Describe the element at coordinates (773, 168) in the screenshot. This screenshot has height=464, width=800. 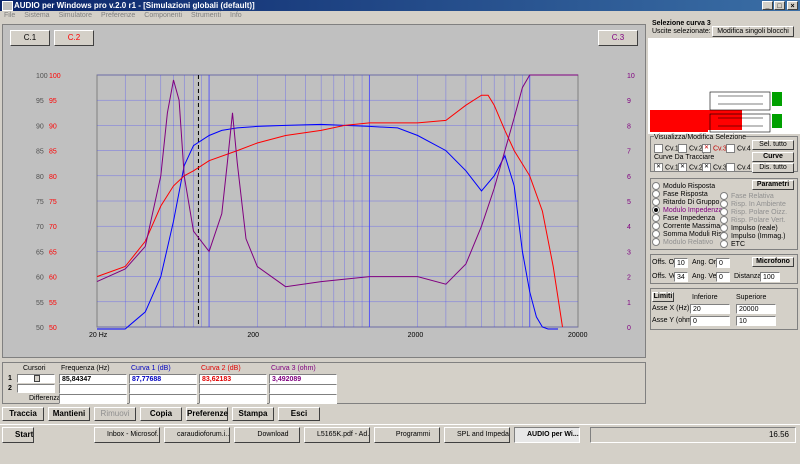
I see `dis-tutto-button: Dis. tutto` at that location.